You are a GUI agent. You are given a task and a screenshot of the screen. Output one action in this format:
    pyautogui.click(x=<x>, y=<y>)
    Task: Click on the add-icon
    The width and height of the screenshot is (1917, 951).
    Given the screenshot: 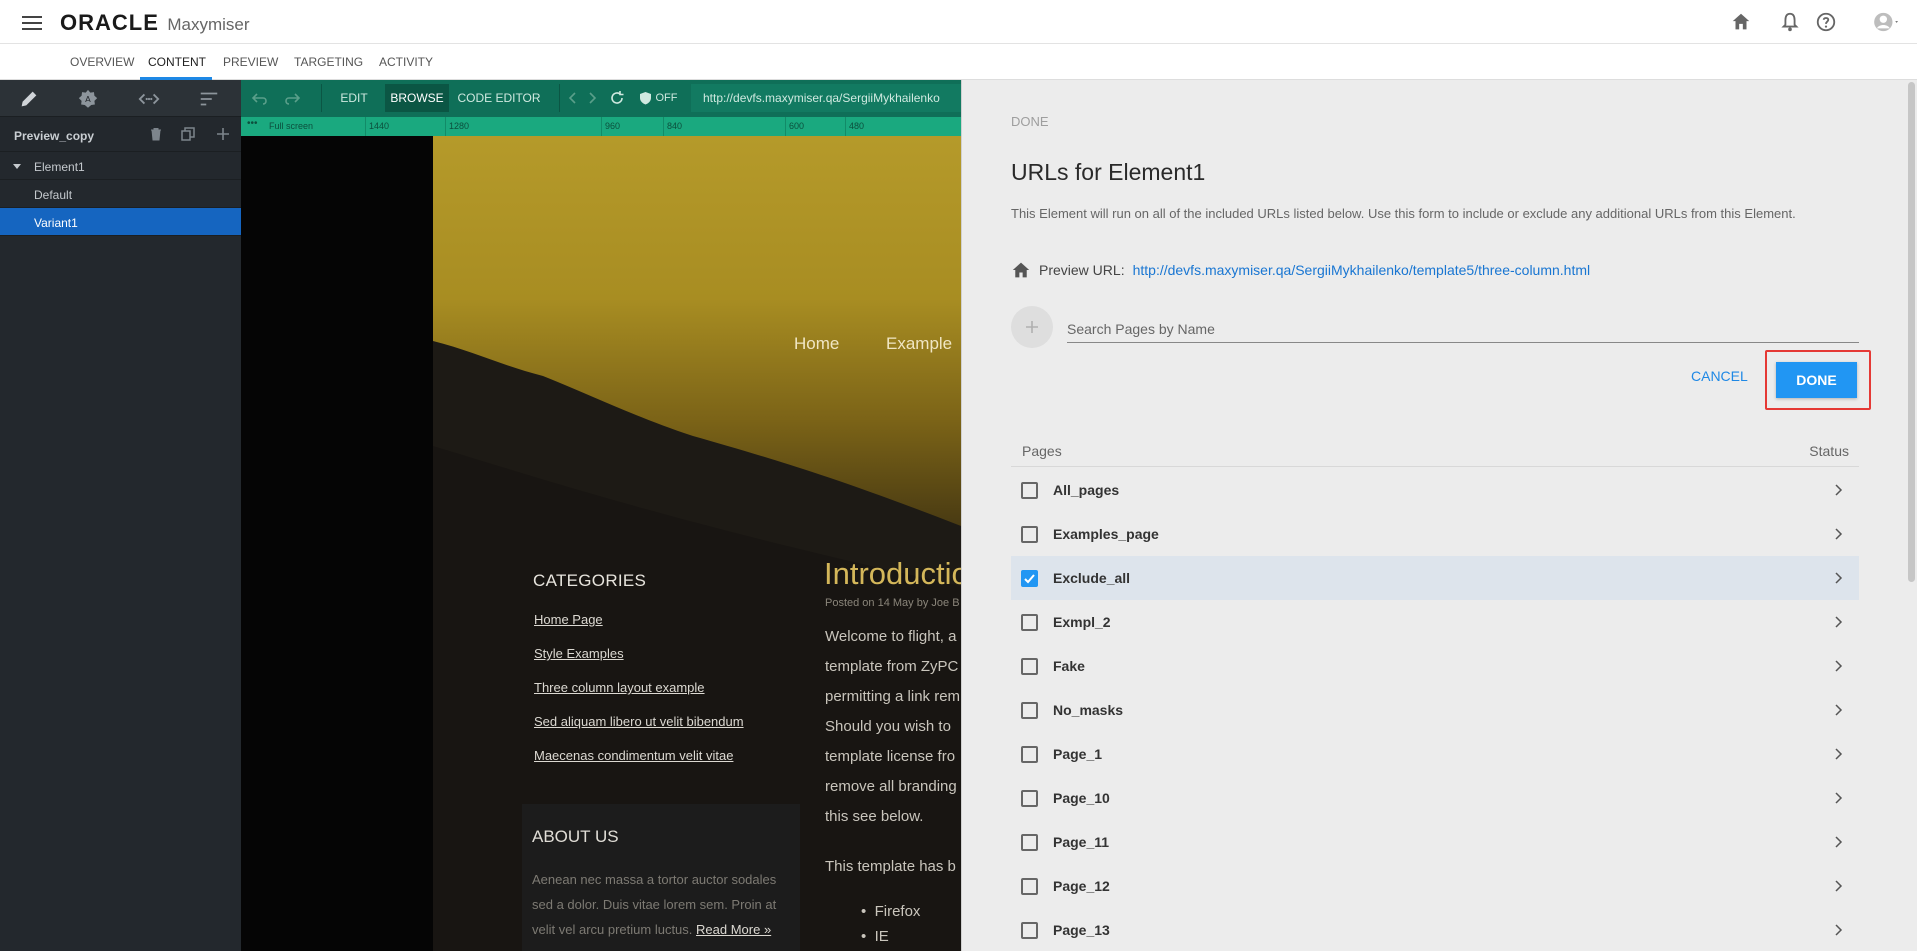 What is the action you would take?
    pyautogui.click(x=223, y=134)
    